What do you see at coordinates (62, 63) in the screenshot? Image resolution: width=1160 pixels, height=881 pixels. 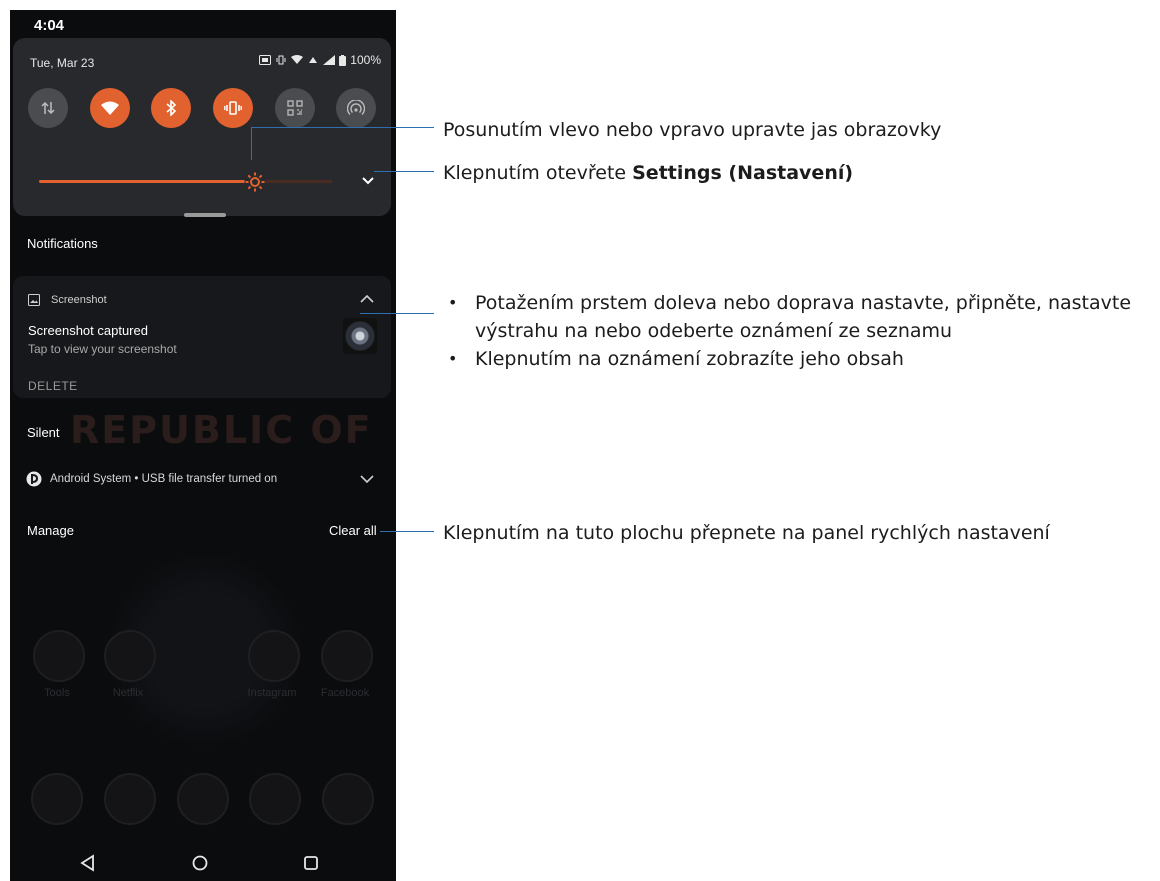 I see `qs-date: Tue, Mar 23` at bounding box center [62, 63].